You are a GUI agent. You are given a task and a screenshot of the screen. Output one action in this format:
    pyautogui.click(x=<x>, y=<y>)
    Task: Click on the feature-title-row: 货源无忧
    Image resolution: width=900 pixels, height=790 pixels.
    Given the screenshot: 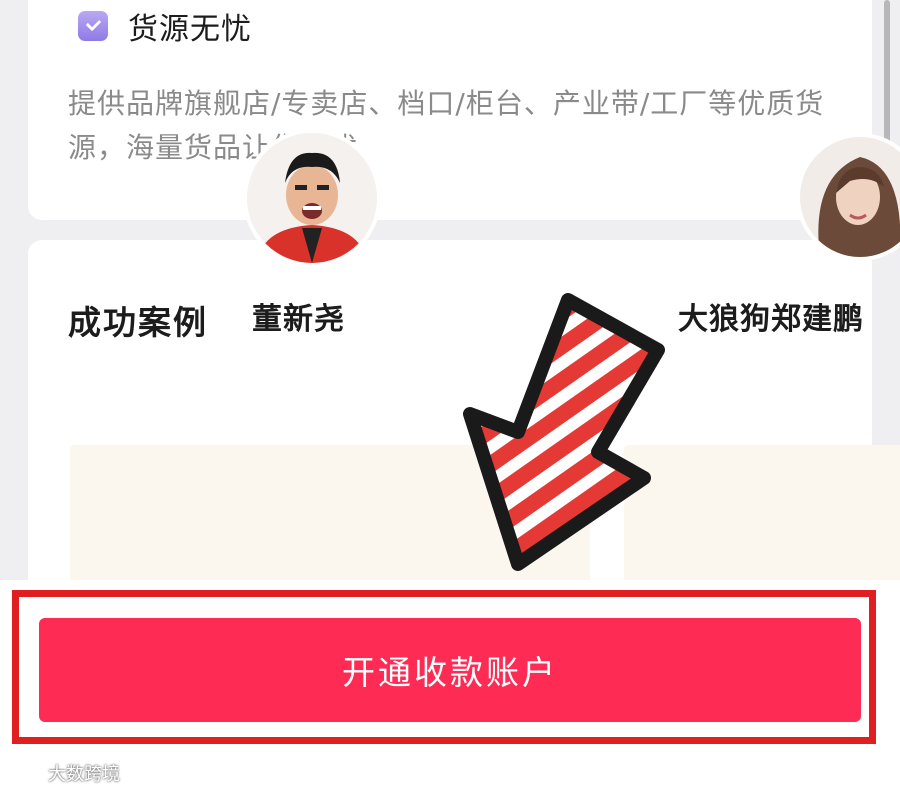 What is the action you would take?
    pyautogui.click(x=165, y=26)
    